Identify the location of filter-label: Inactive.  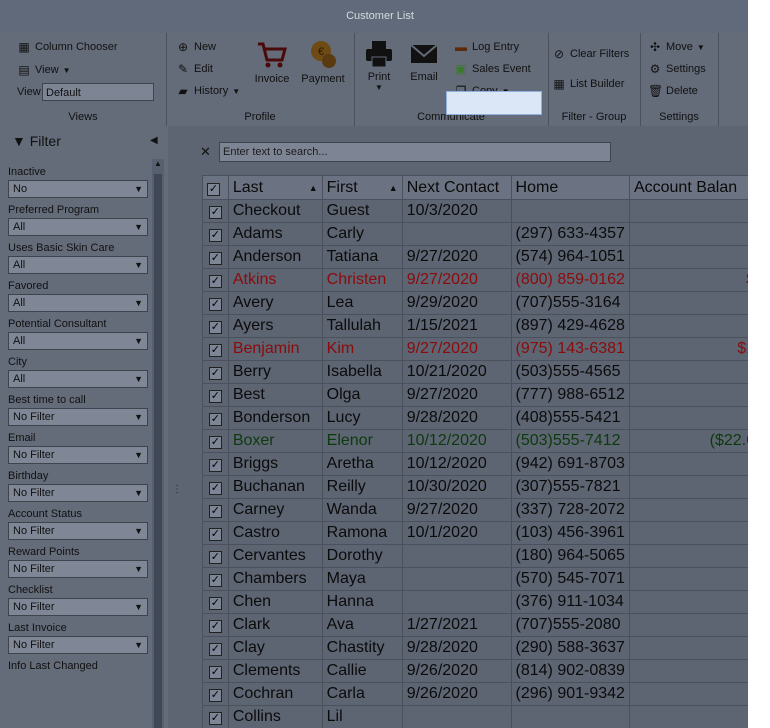
(27, 172).